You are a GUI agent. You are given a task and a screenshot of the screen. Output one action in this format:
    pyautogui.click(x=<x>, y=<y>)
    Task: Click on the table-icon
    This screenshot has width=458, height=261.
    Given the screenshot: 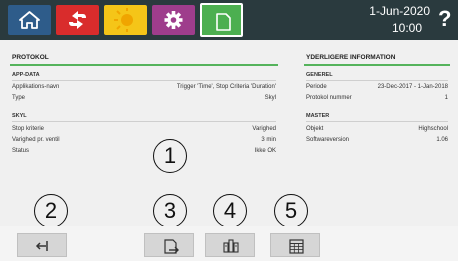 What is the action you would take?
    pyautogui.click(x=296, y=246)
    